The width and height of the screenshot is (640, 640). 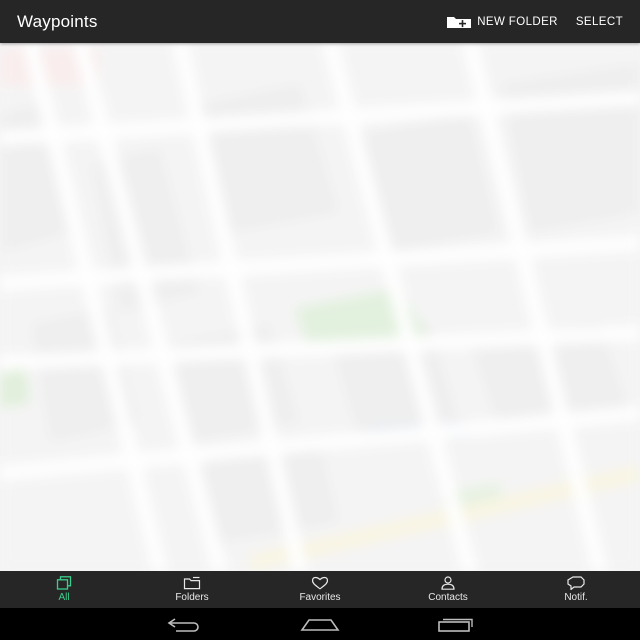 What do you see at coordinates (320, 583) in the screenshot?
I see `heart-icon` at bounding box center [320, 583].